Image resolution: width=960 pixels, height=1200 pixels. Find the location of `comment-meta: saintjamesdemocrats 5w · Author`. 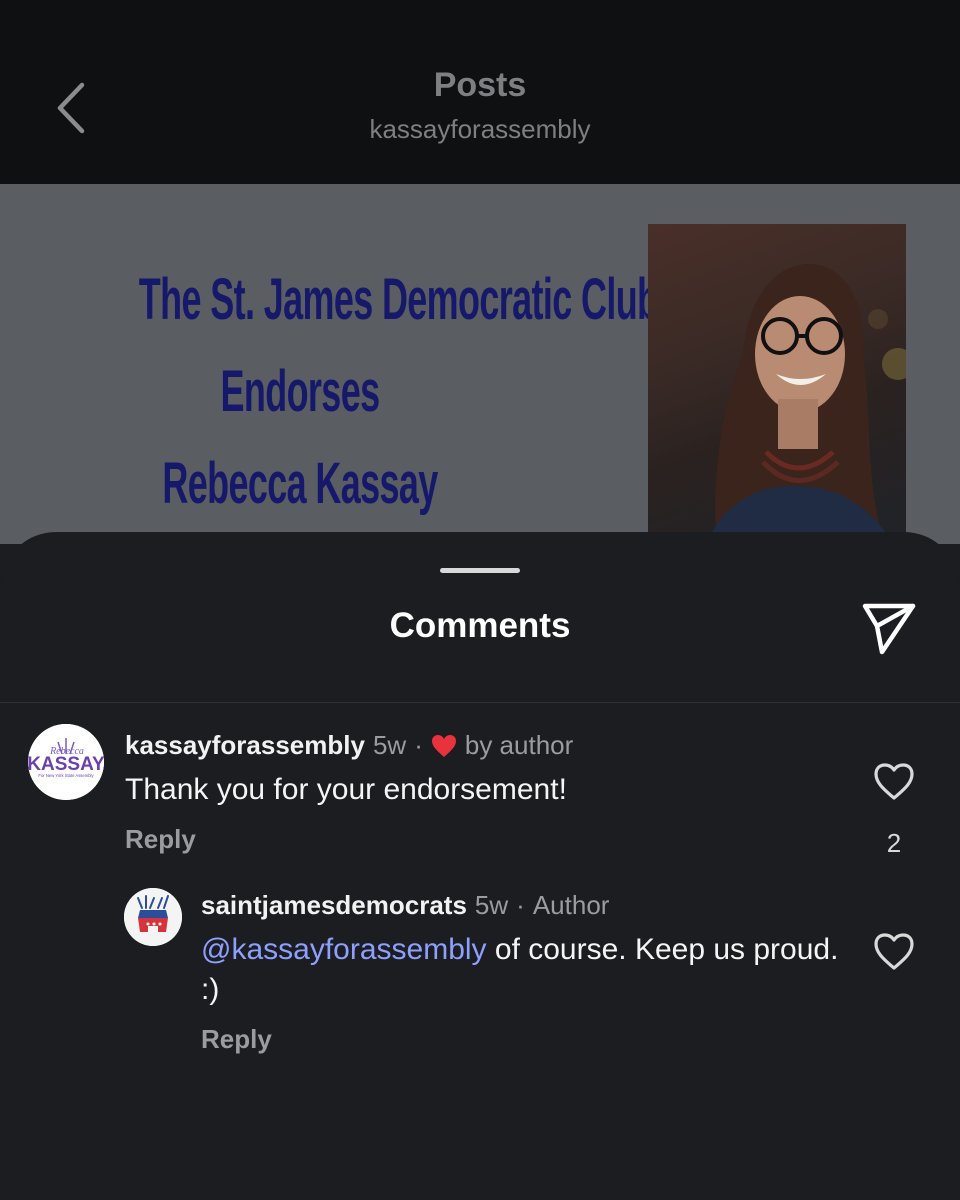

comment-meta: saintjamesdemocrats 5w · Author is located at coordinates (405, 905).